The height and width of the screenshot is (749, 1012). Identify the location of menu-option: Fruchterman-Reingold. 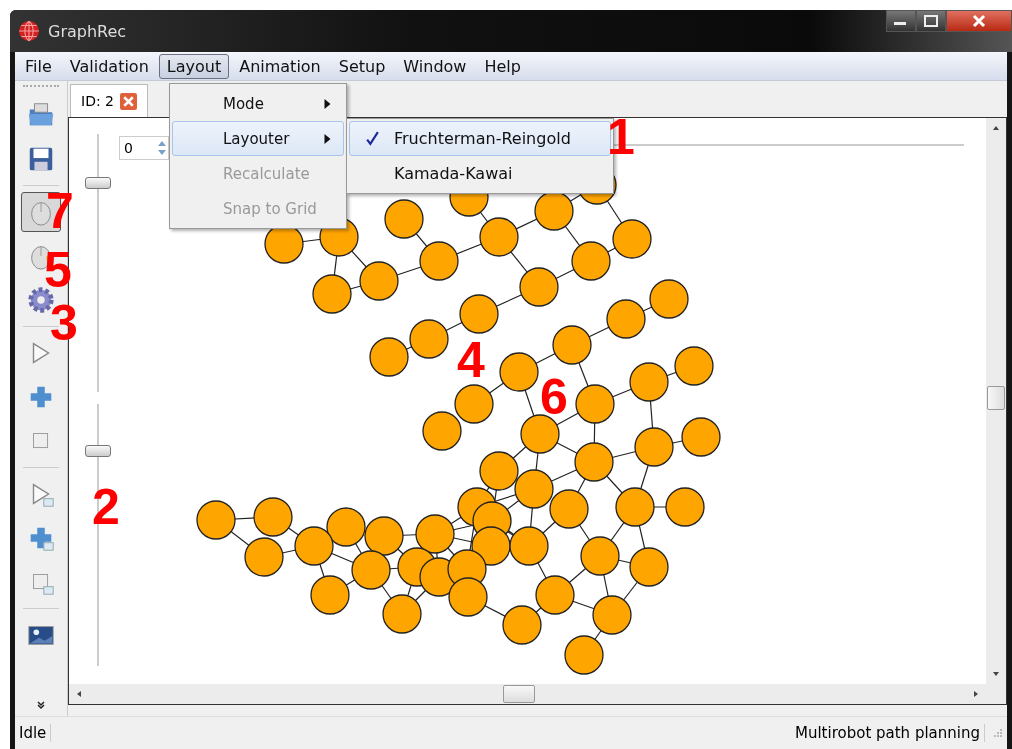
(480, 138).